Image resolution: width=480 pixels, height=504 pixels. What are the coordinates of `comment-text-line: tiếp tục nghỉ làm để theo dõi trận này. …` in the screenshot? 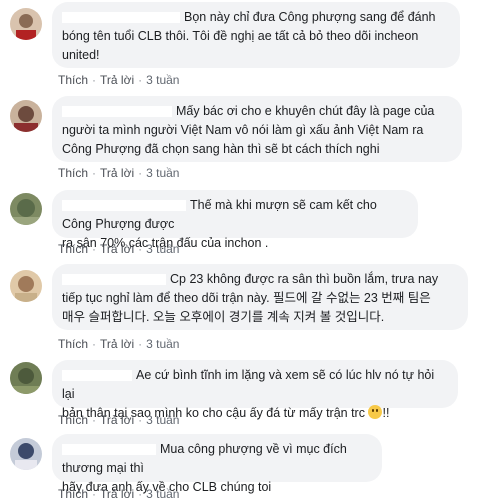 It's located at (246, 298).